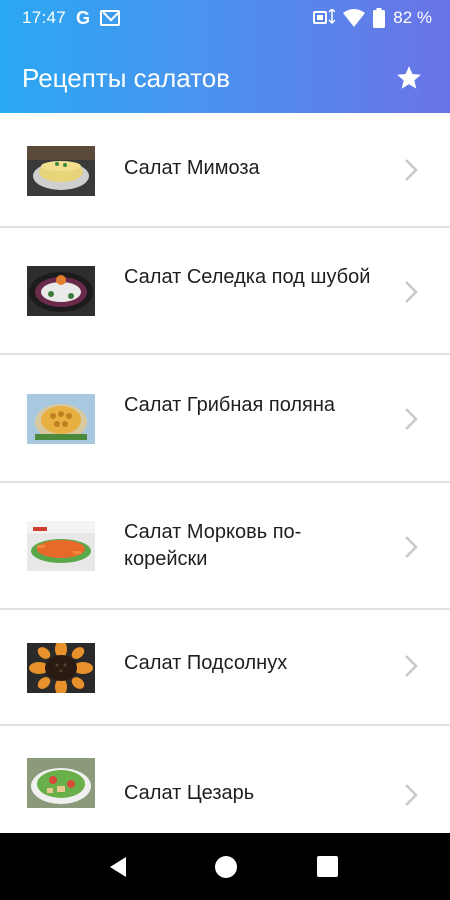 The height and width of the screenshot is (900, 450). What do you see at coordinates (44, 17) in the screenshot?
I see `status-time: 17:47` at bounding box center [44, 17].